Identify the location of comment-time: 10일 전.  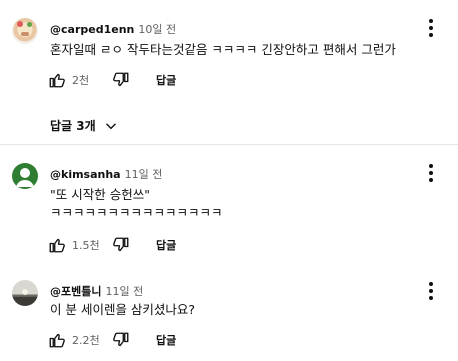
(157, 29).